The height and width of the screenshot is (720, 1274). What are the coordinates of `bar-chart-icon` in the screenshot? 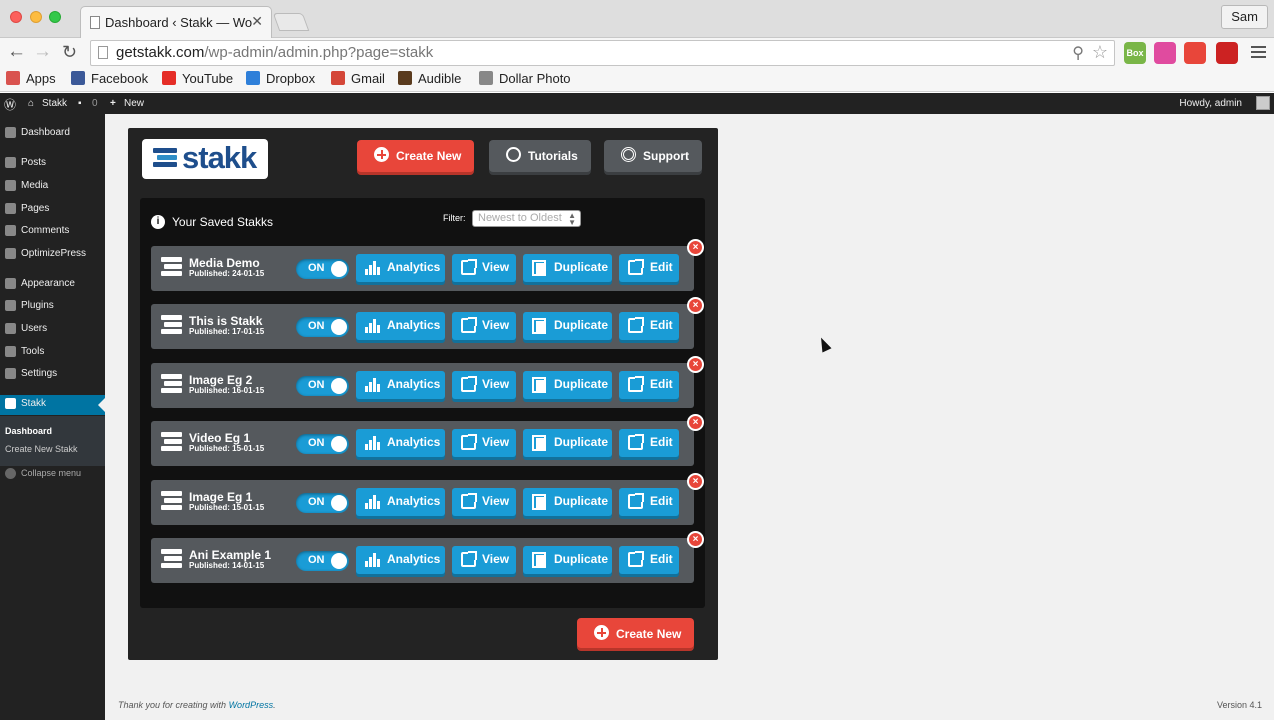 It's located at (372, 267).